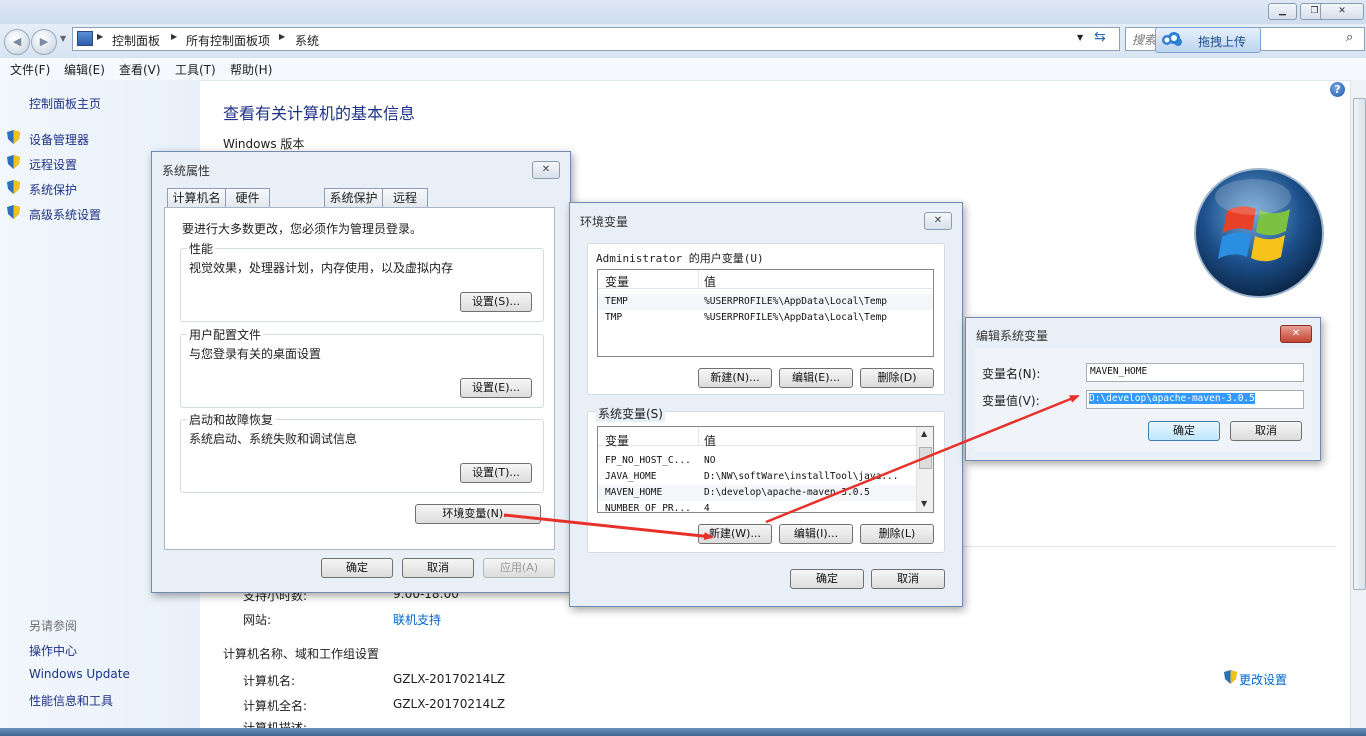  Describe the element at coordinates (44, 42) in the screenshot. I see `forward-icon: ▶` at that location.